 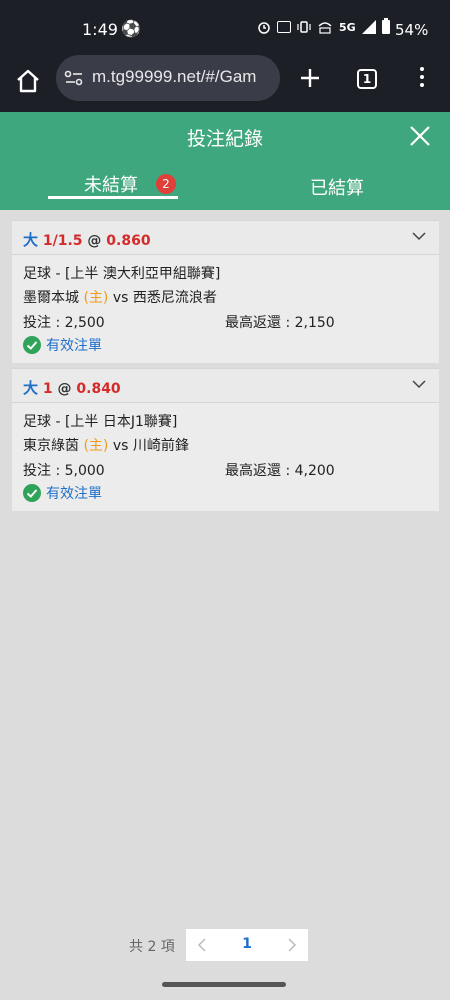 What do you see at coordinates (225, 238) in the screenshot?
I see `bet-card-header: 大 1/1.5 @ 0.860` at bounding box center [225, 238].